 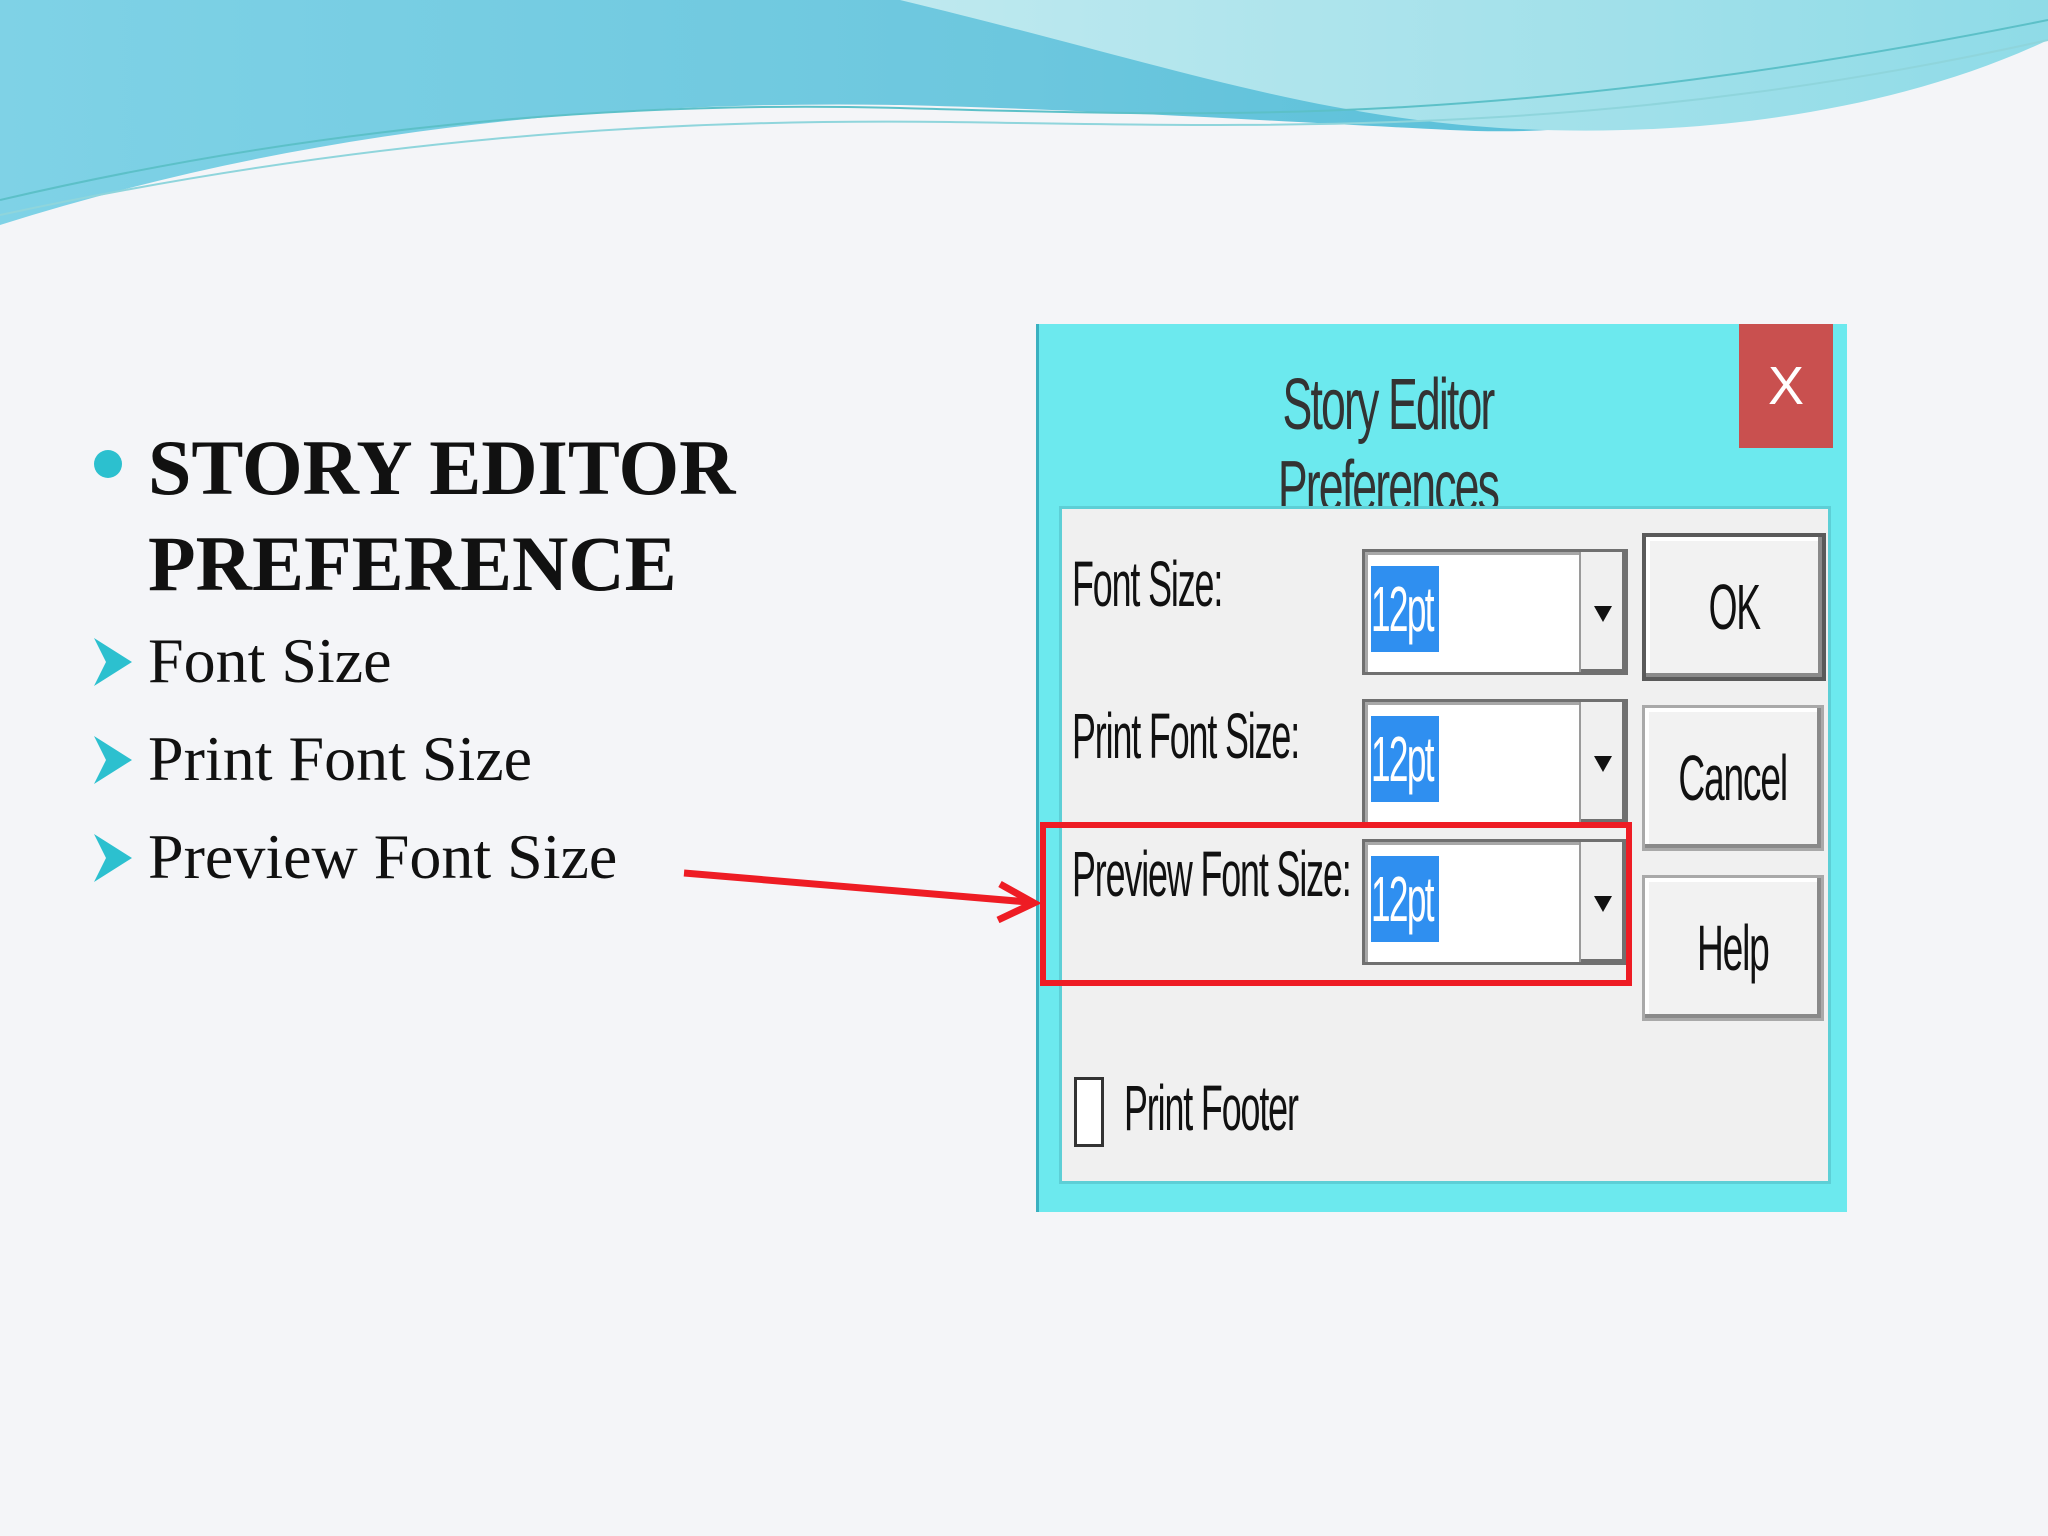 What do you see at coordinates (1186, 736) in the screenshot?
I see `print-font-size-label: Print Font Size:` at bounding box center [1186, 736].